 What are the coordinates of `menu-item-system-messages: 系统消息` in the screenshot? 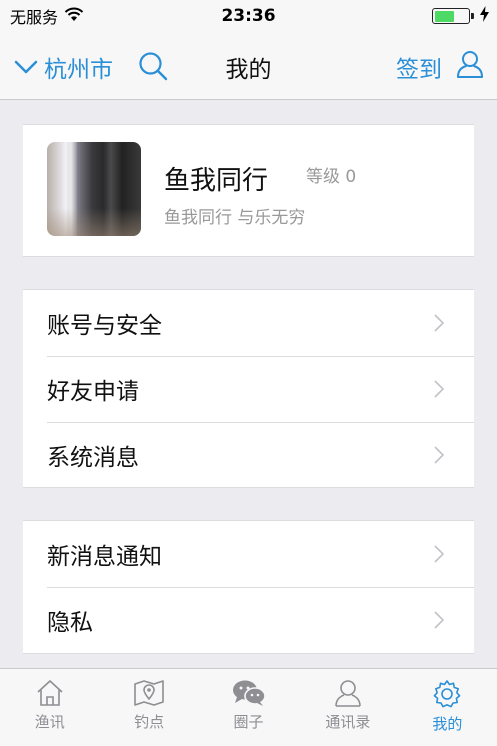 It's located at (248, 455).